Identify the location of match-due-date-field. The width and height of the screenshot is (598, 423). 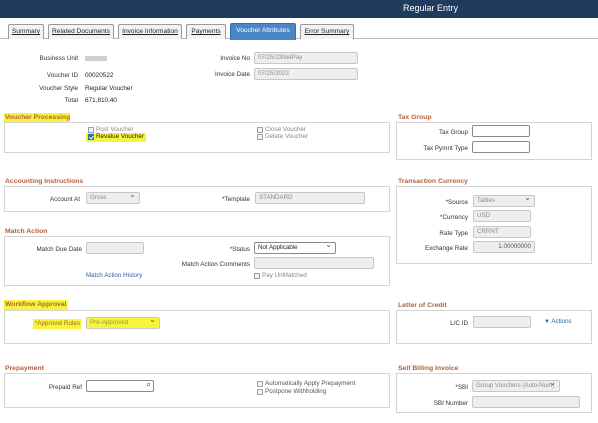
(115, 248).